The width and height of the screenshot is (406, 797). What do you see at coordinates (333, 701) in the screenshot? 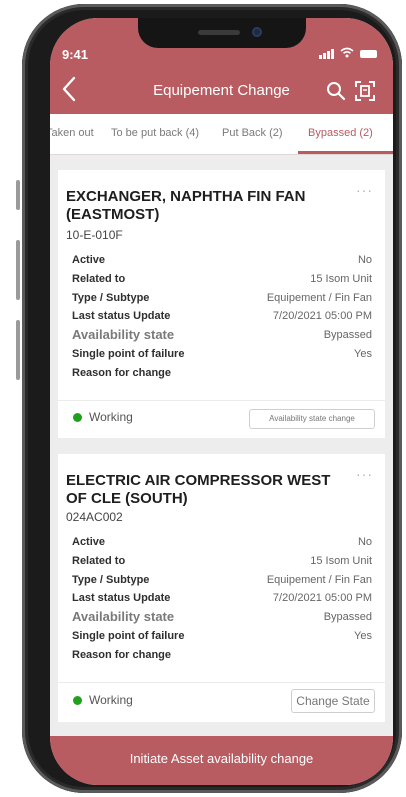
I see `change-state-button: Change State` at bounding box center [333, 701].